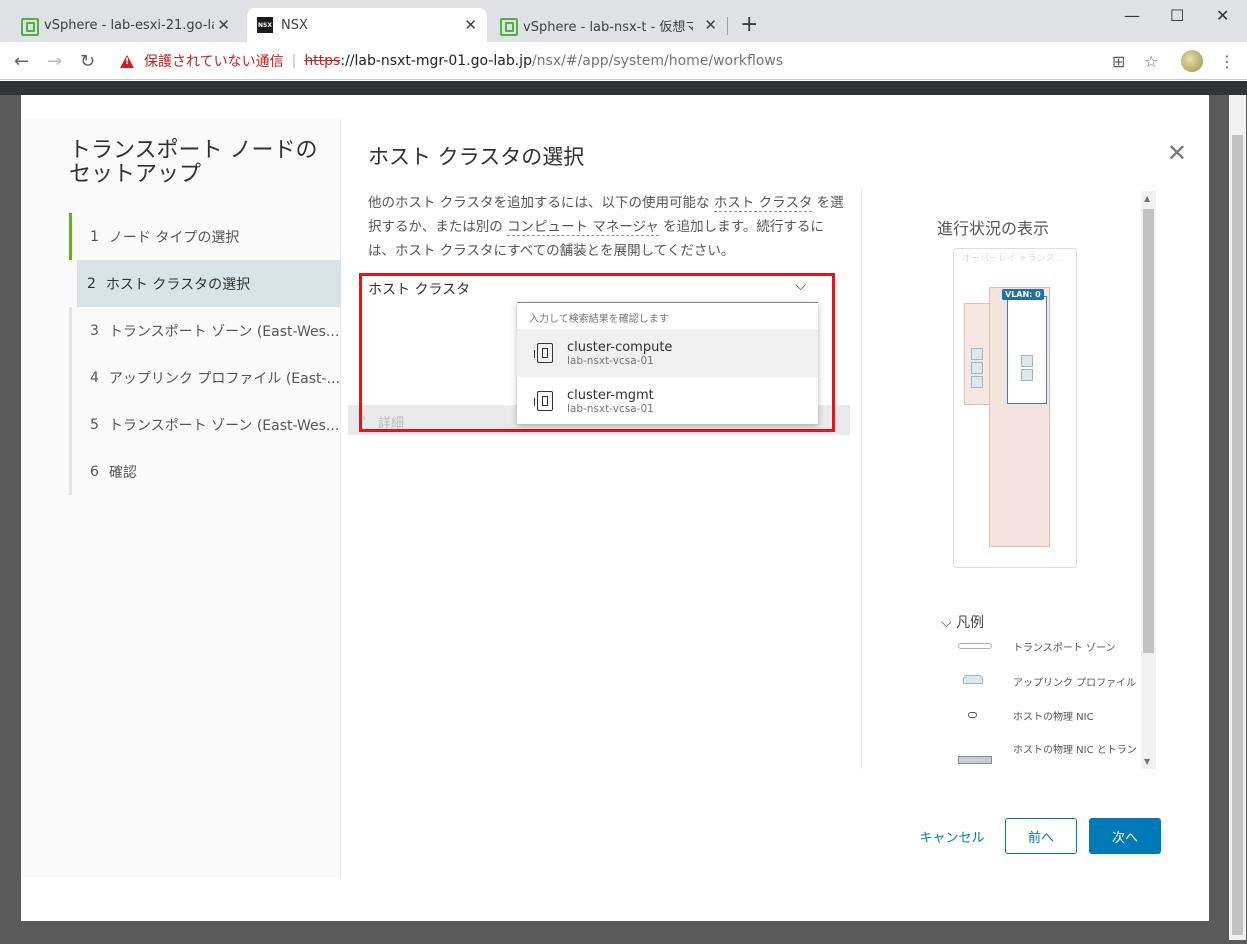 Image resolution: width=1247 pixels, height=944 pixels. I want to click on transport-zone-legend-icon, so click(975, 646).